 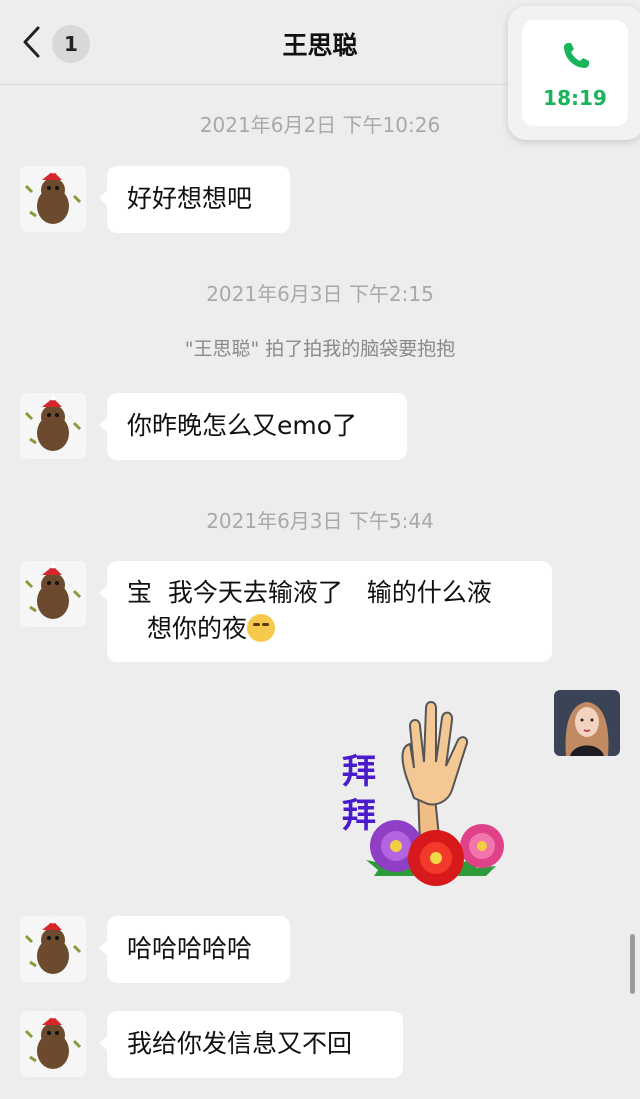 I want to click on message-text: 我给你发信息又不回, so click(x=240, y=1043).